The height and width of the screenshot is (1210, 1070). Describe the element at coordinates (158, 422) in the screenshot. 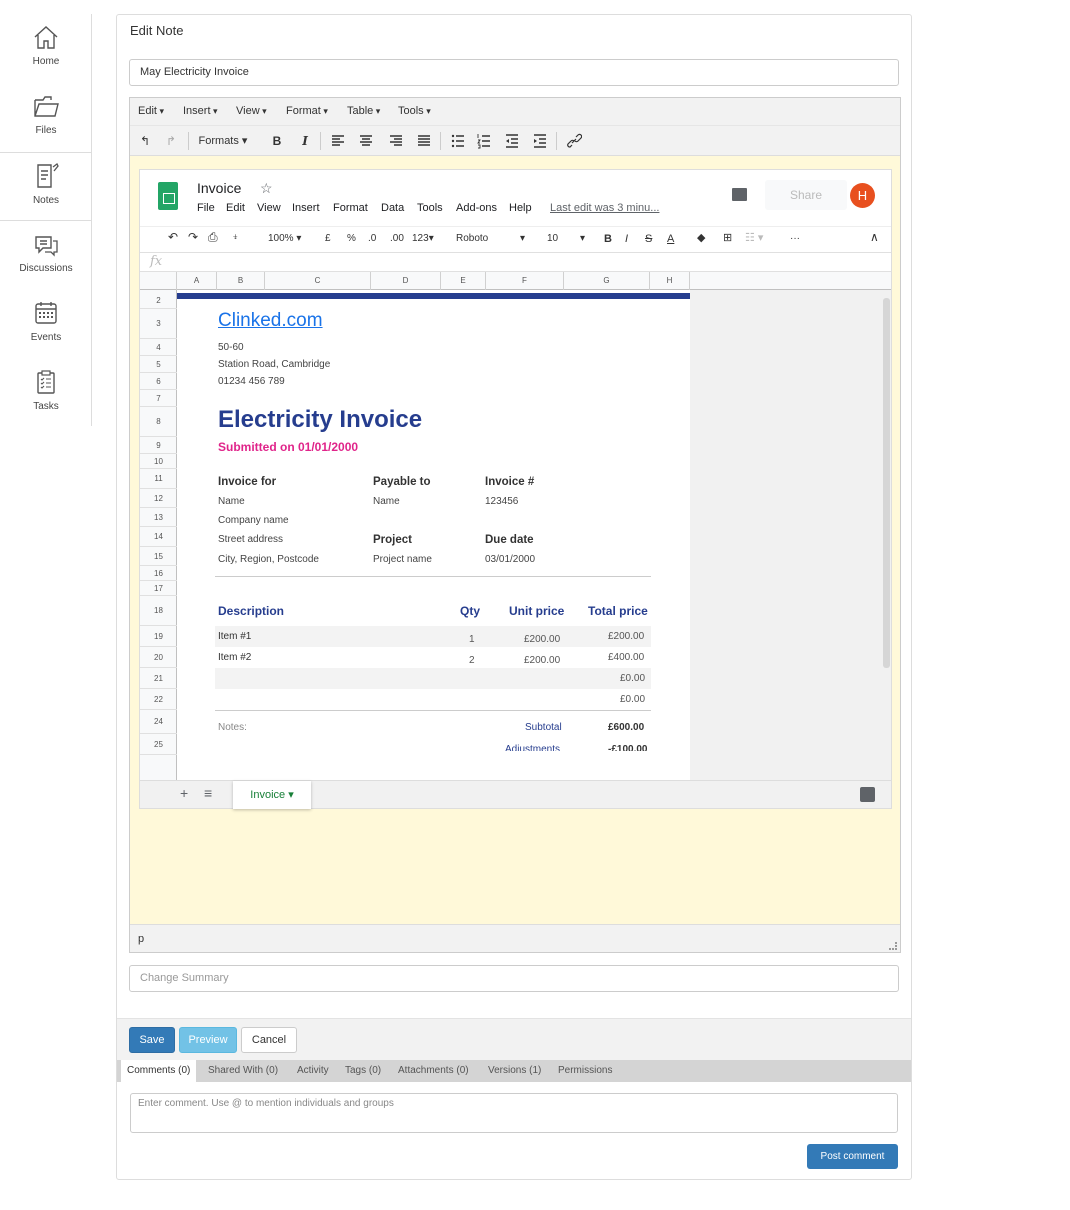

I see `row-header: 8` at that location.